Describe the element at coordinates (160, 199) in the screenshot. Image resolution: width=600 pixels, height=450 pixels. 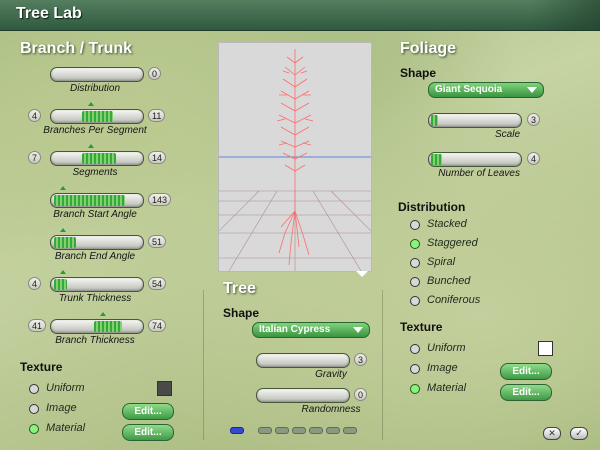
I see `slider-max-value: 143` at that location.